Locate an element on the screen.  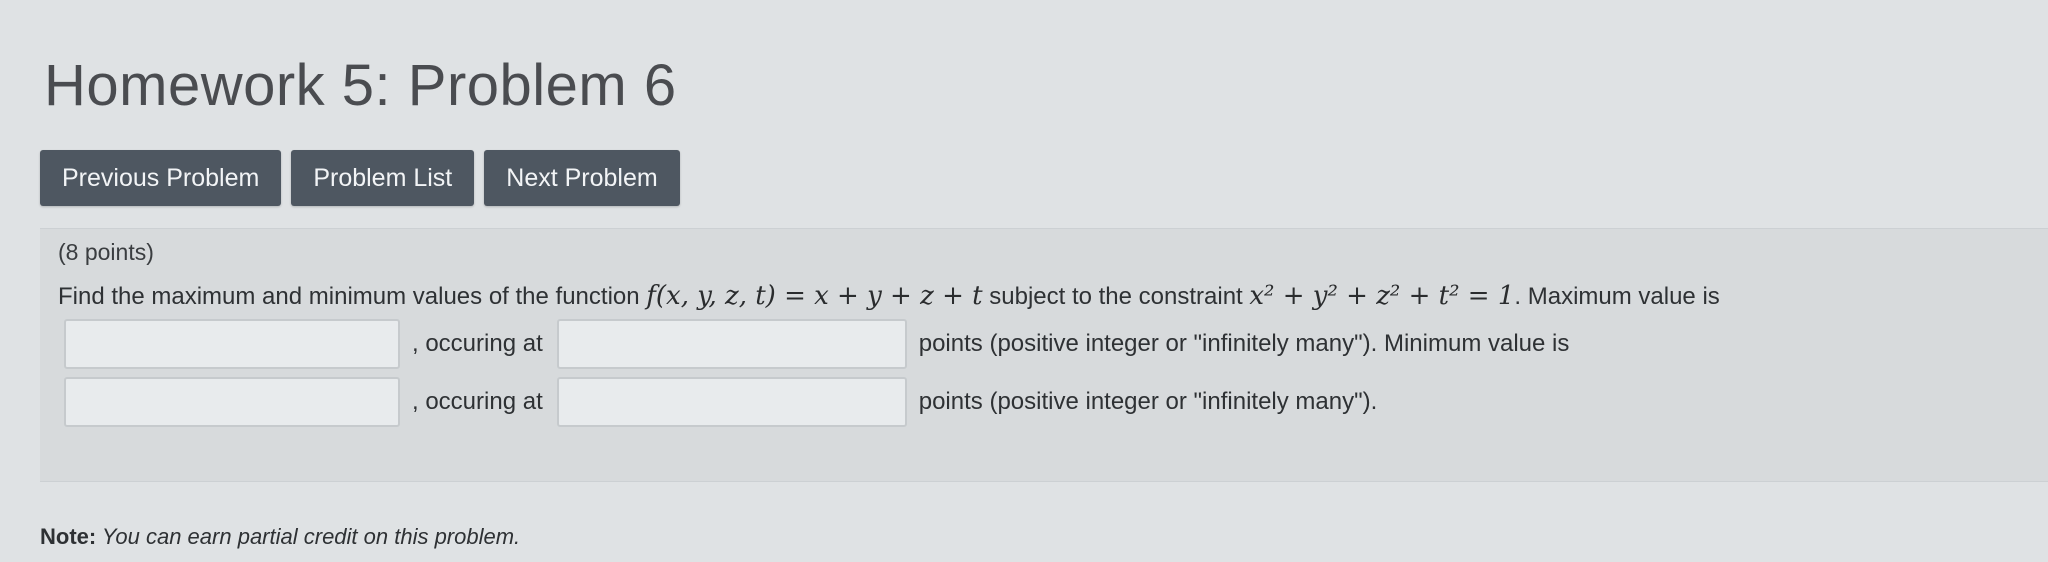
previous-problem-button: Previous Problem is located at coordinates (161, 178).